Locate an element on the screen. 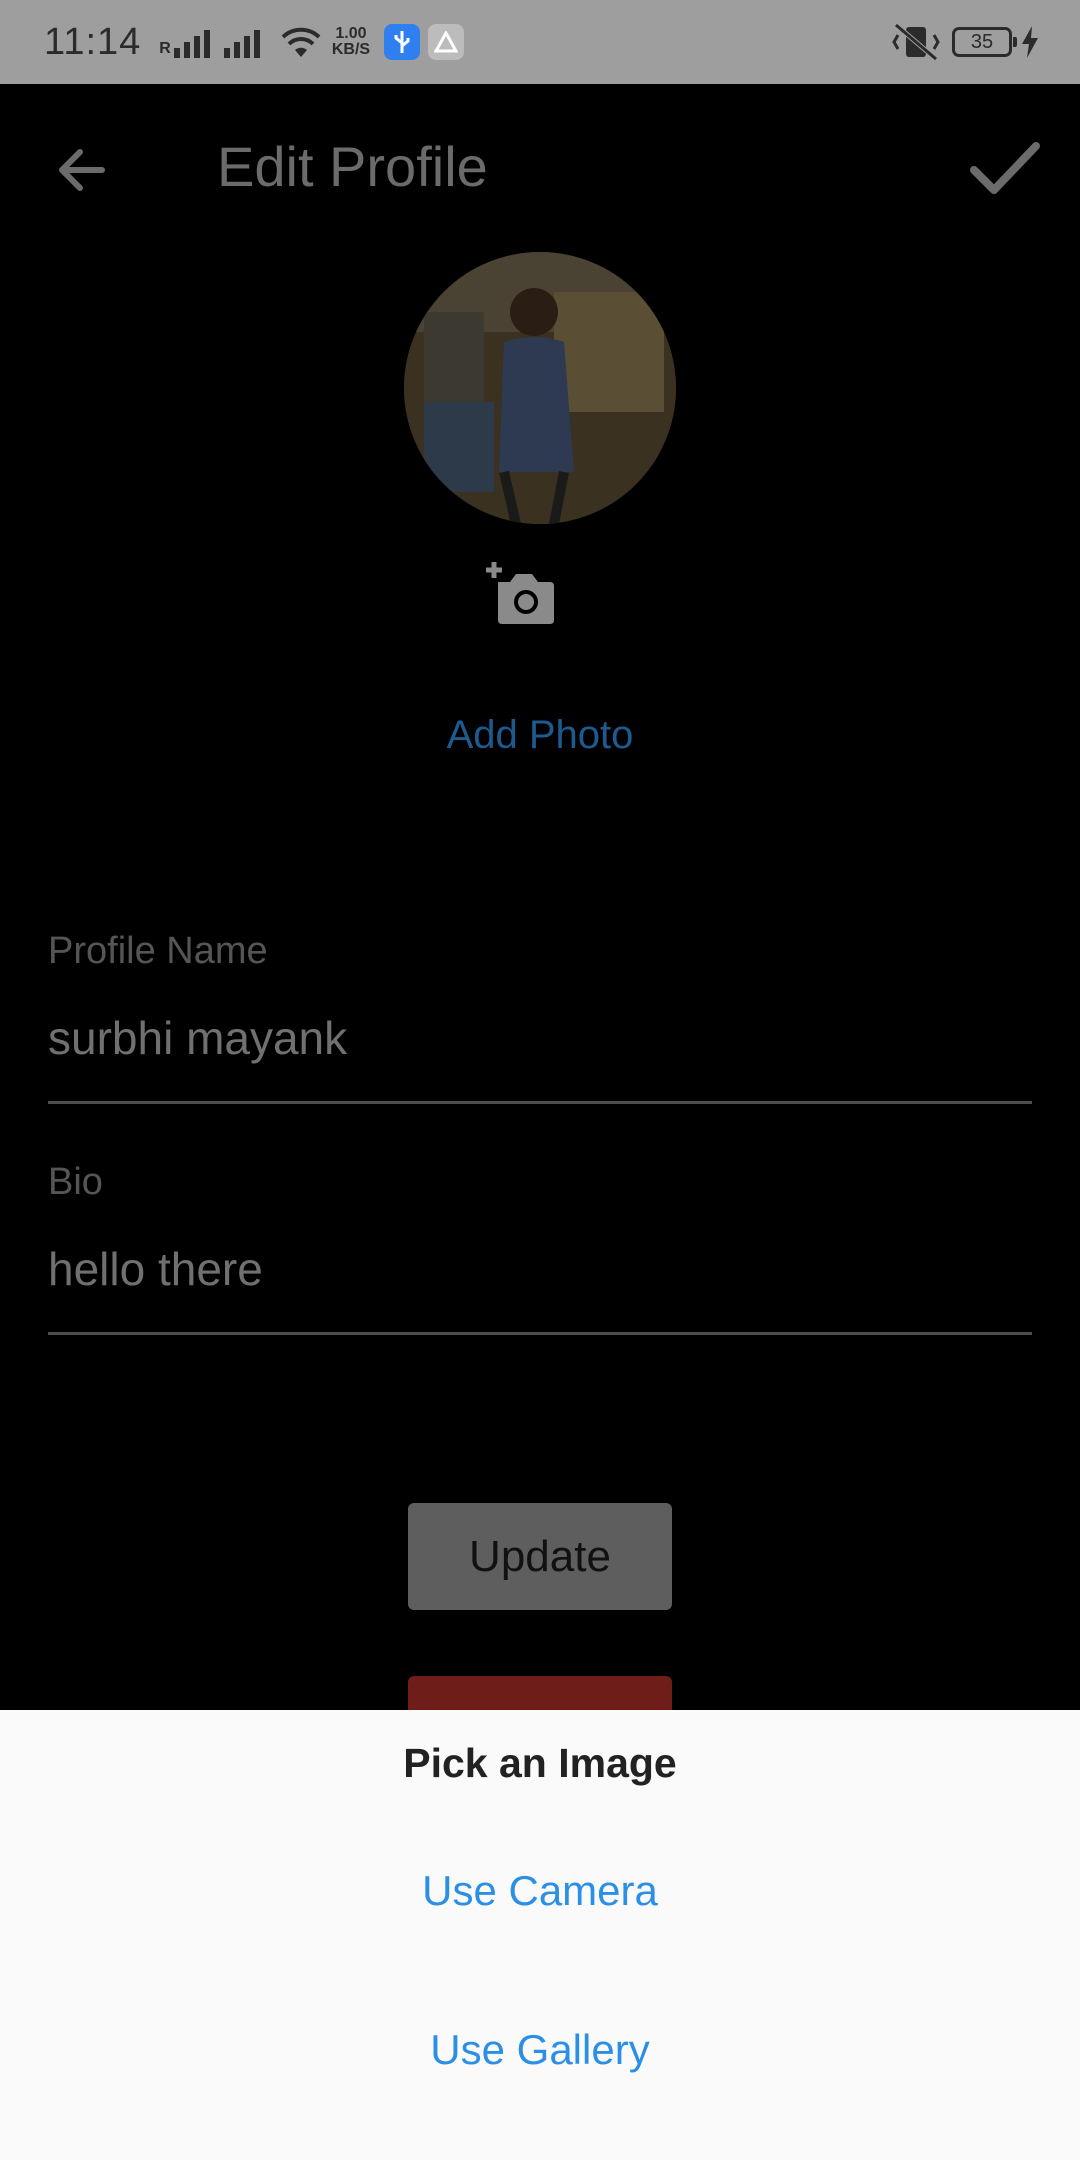 This screenshot has height=2160, width=1080. cell-signal-icon-1: R is located at coordinates (186, 42).